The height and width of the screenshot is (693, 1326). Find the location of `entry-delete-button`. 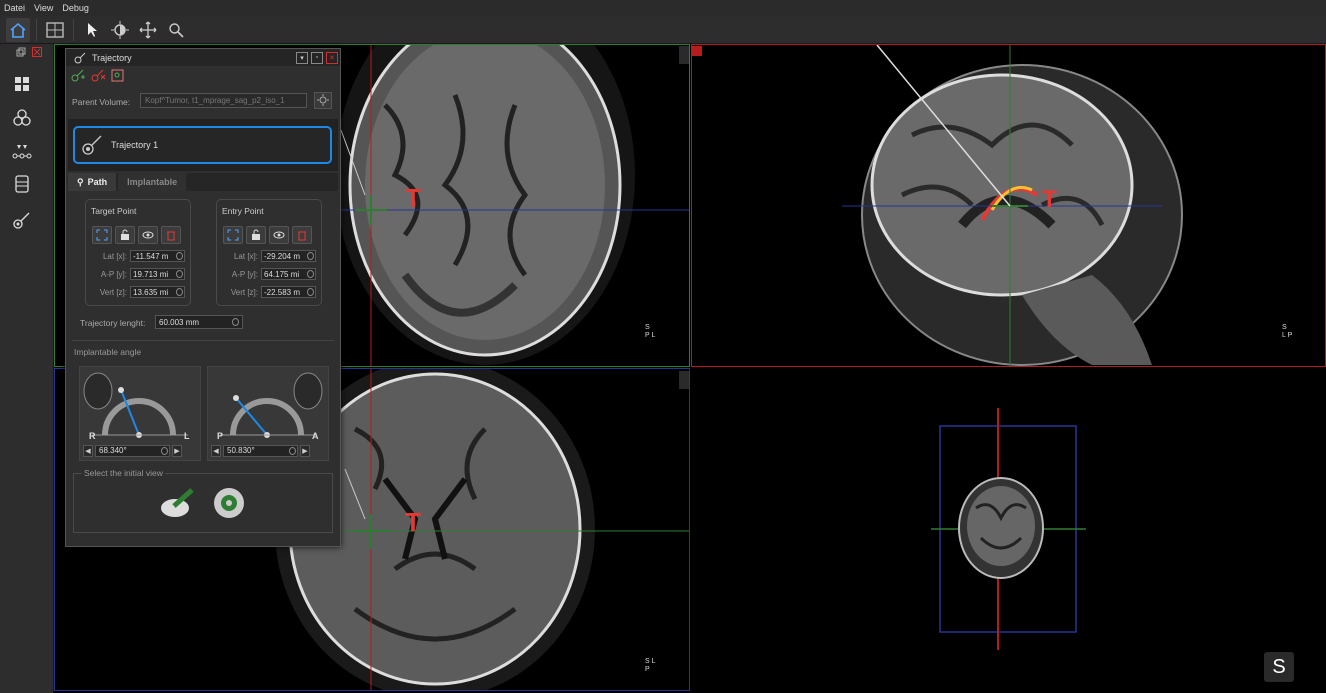

entry-delete-button is located at coordinates (302, 235).